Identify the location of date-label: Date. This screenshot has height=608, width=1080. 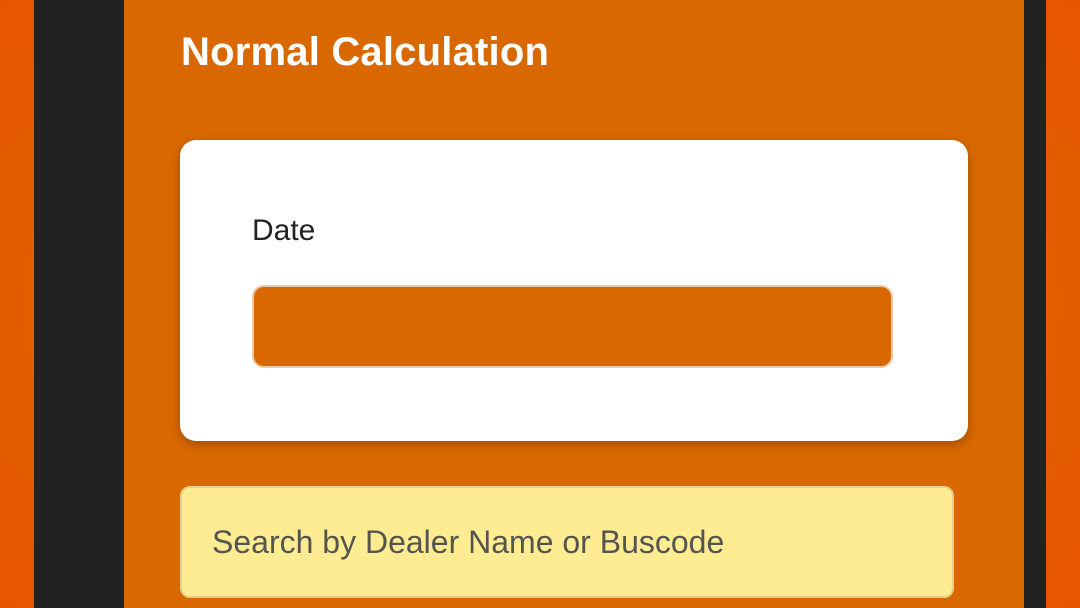
(284, 230).